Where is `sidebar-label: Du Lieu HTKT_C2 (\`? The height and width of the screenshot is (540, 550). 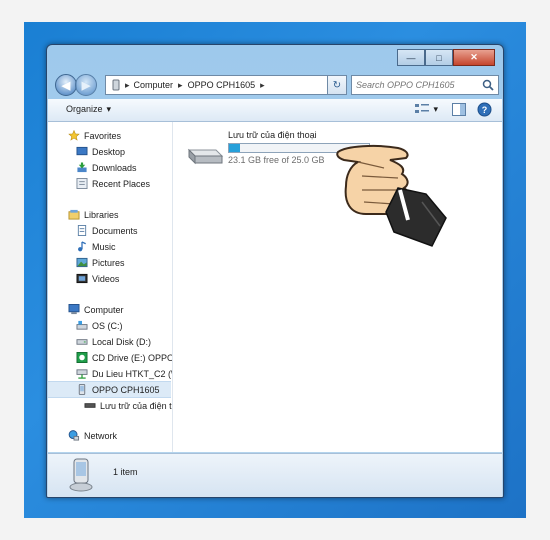
sidebar-label: Du Lieu HTKT_C2 (\ is located at coordinates (132, 373).